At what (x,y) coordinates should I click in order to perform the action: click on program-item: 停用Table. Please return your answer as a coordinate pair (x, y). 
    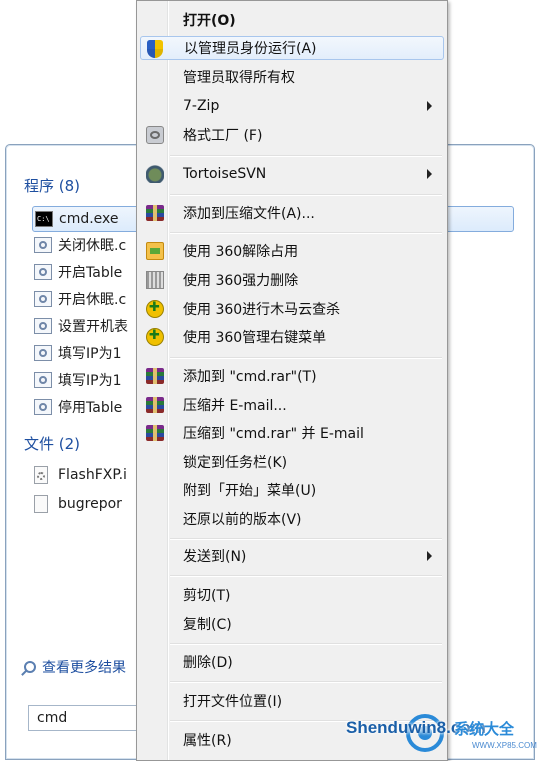
    Looking at the image, I should click on (78, 407).